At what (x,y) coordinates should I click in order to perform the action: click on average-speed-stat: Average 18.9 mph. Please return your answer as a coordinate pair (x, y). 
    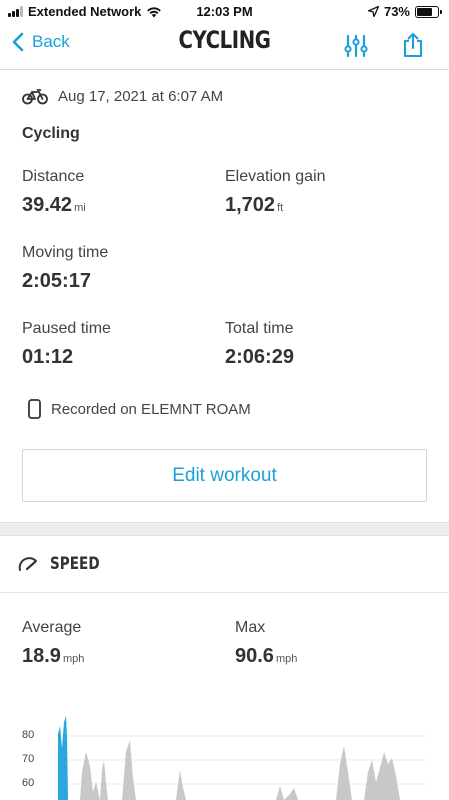
    Looking at the image, I should click on (53, 643).